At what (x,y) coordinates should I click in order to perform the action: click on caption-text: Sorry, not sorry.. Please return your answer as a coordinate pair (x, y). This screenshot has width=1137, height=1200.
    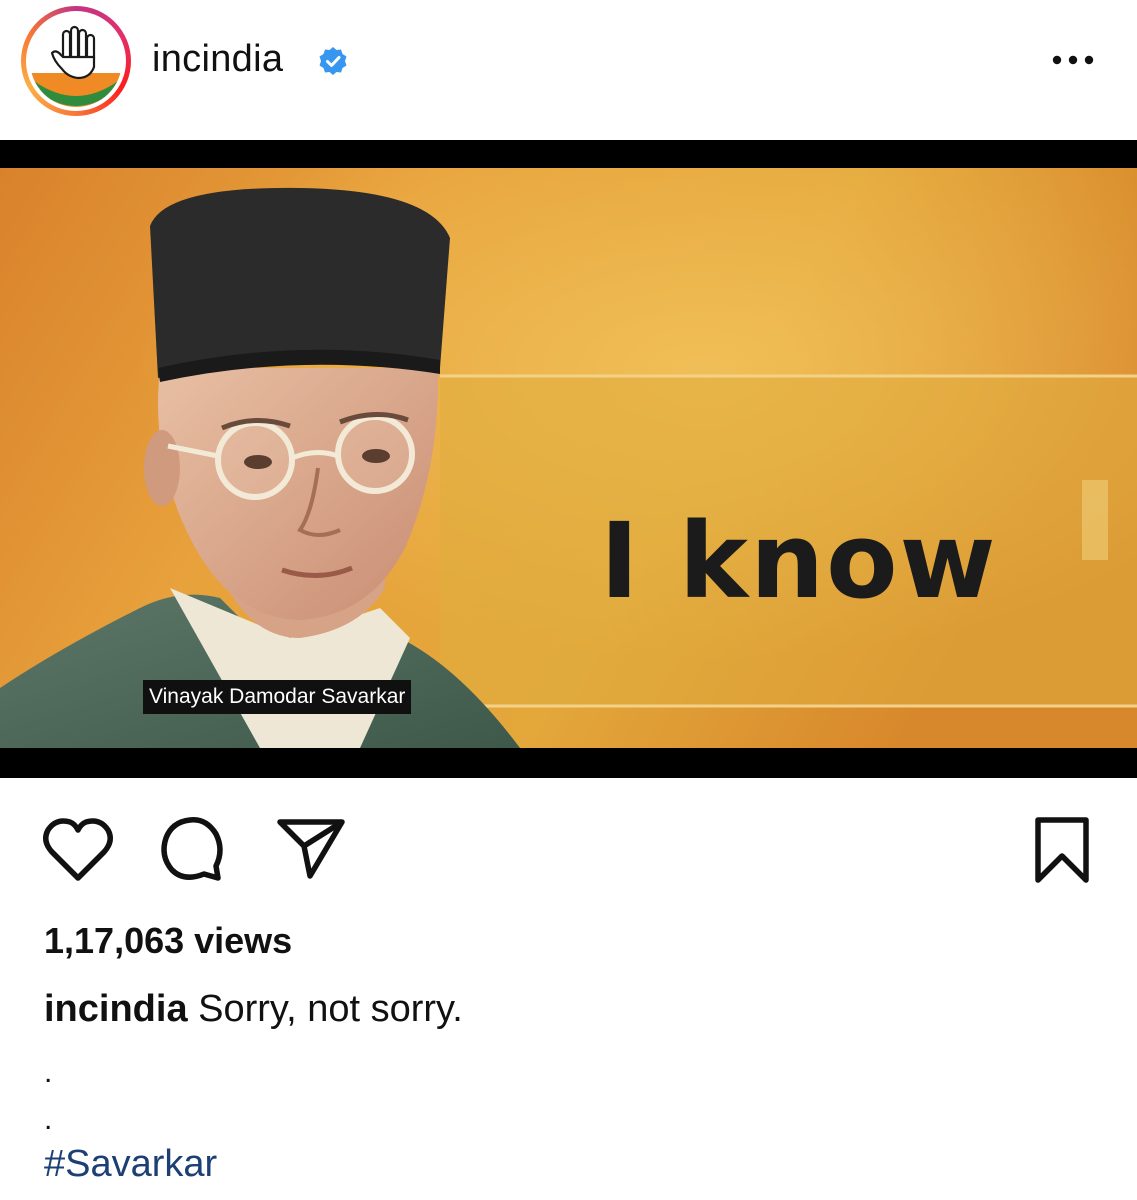
    Looking at the image, I should click on (325, 1009).